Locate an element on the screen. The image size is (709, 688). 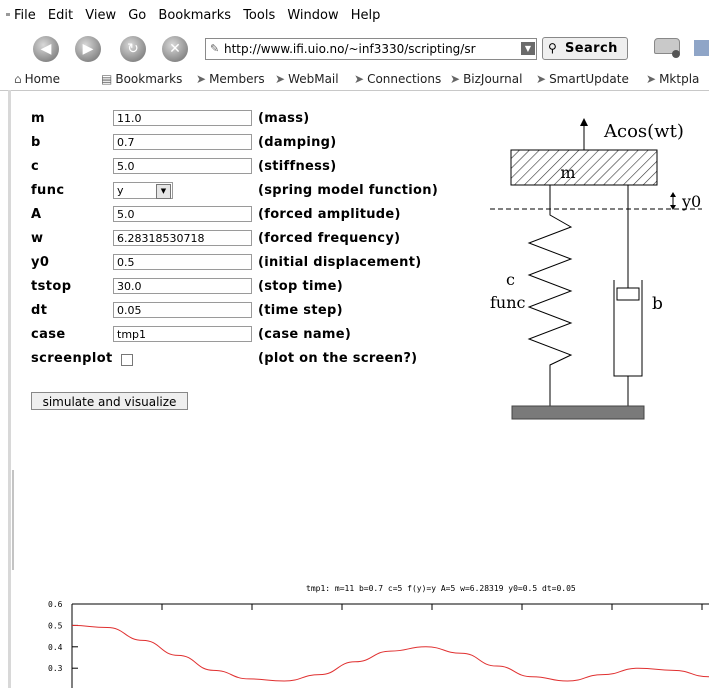
search-label: Search is located at coordinates (591, 48).